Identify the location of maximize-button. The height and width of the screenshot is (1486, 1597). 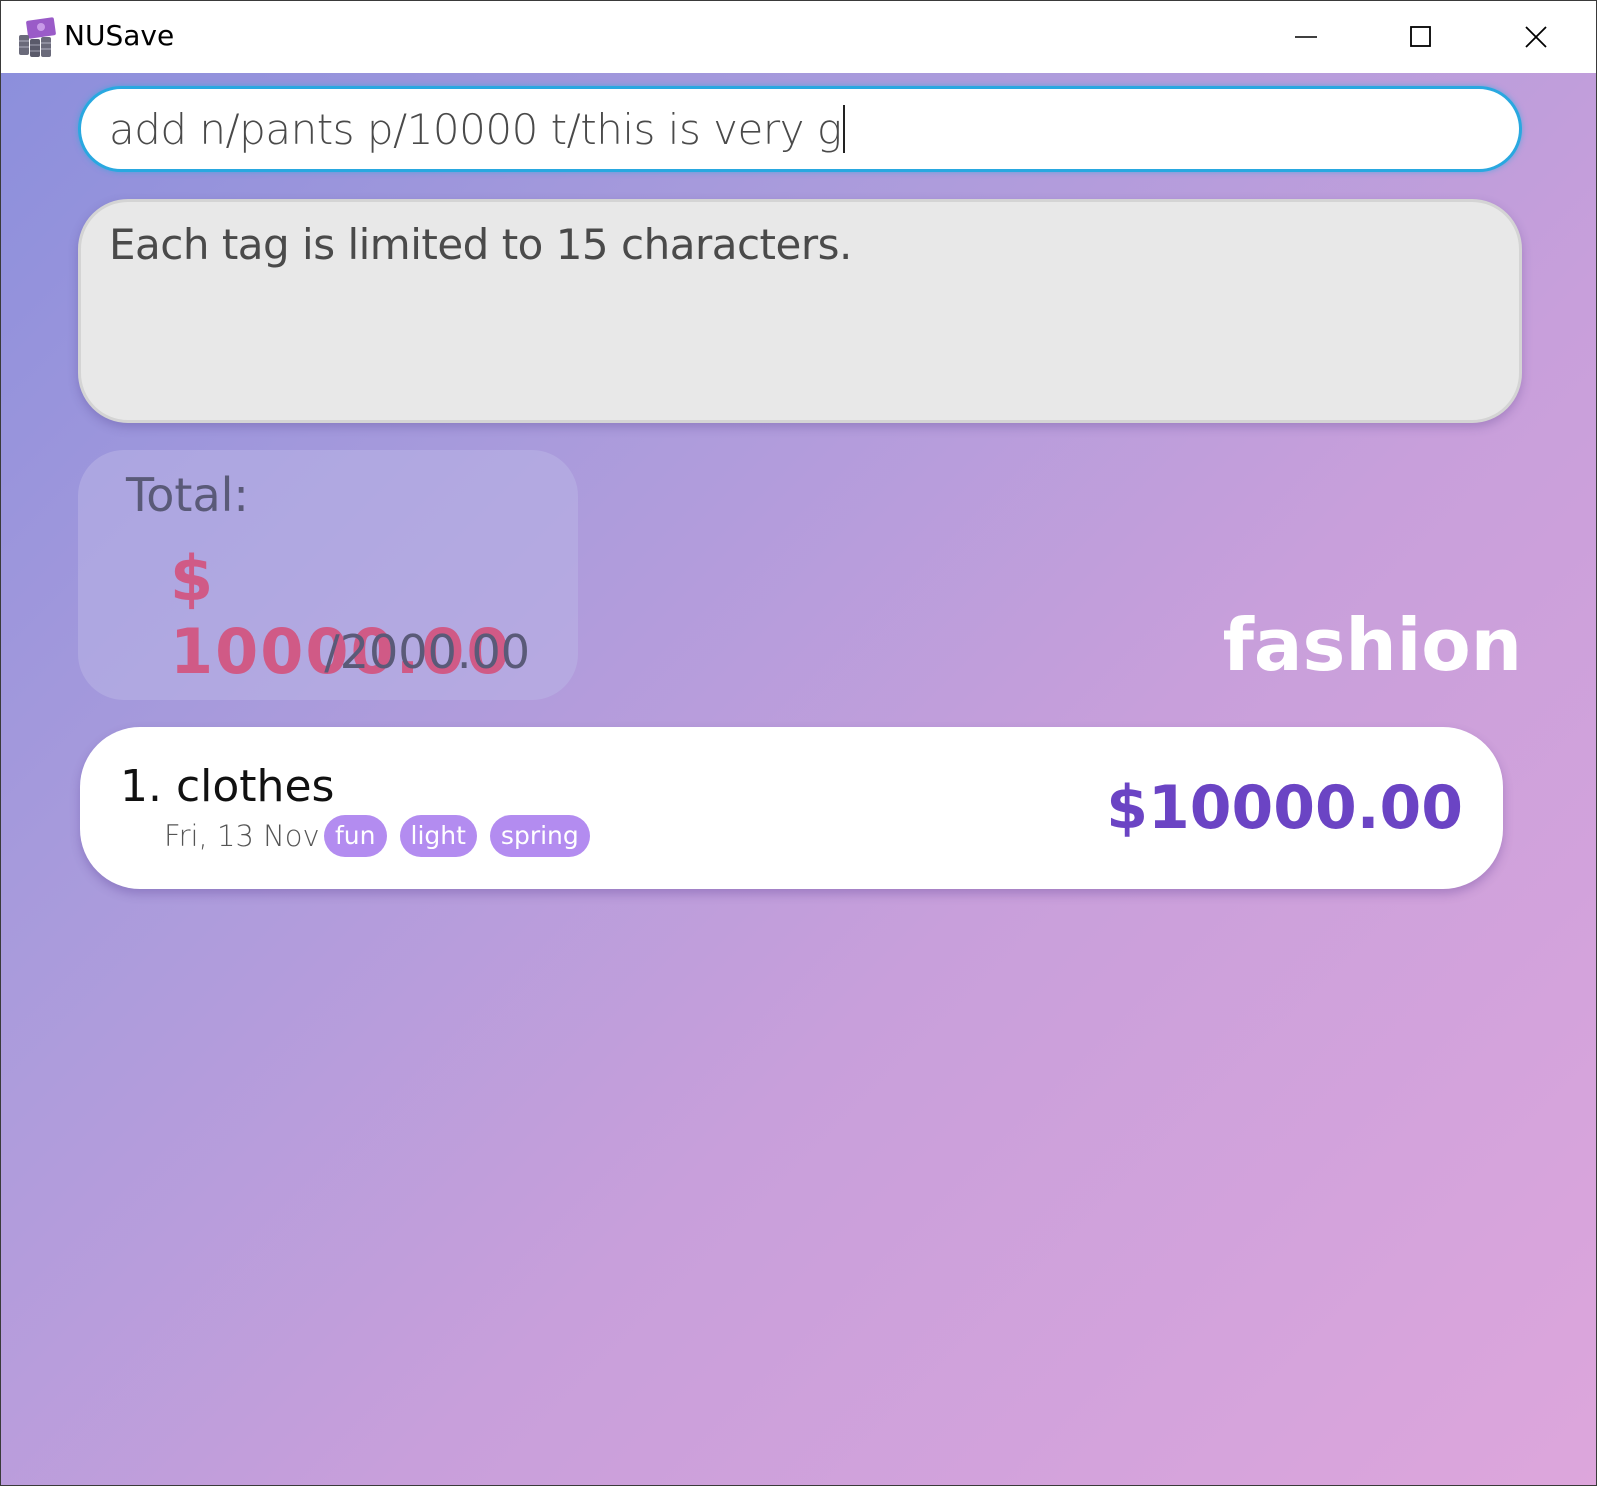
(1420, 37).